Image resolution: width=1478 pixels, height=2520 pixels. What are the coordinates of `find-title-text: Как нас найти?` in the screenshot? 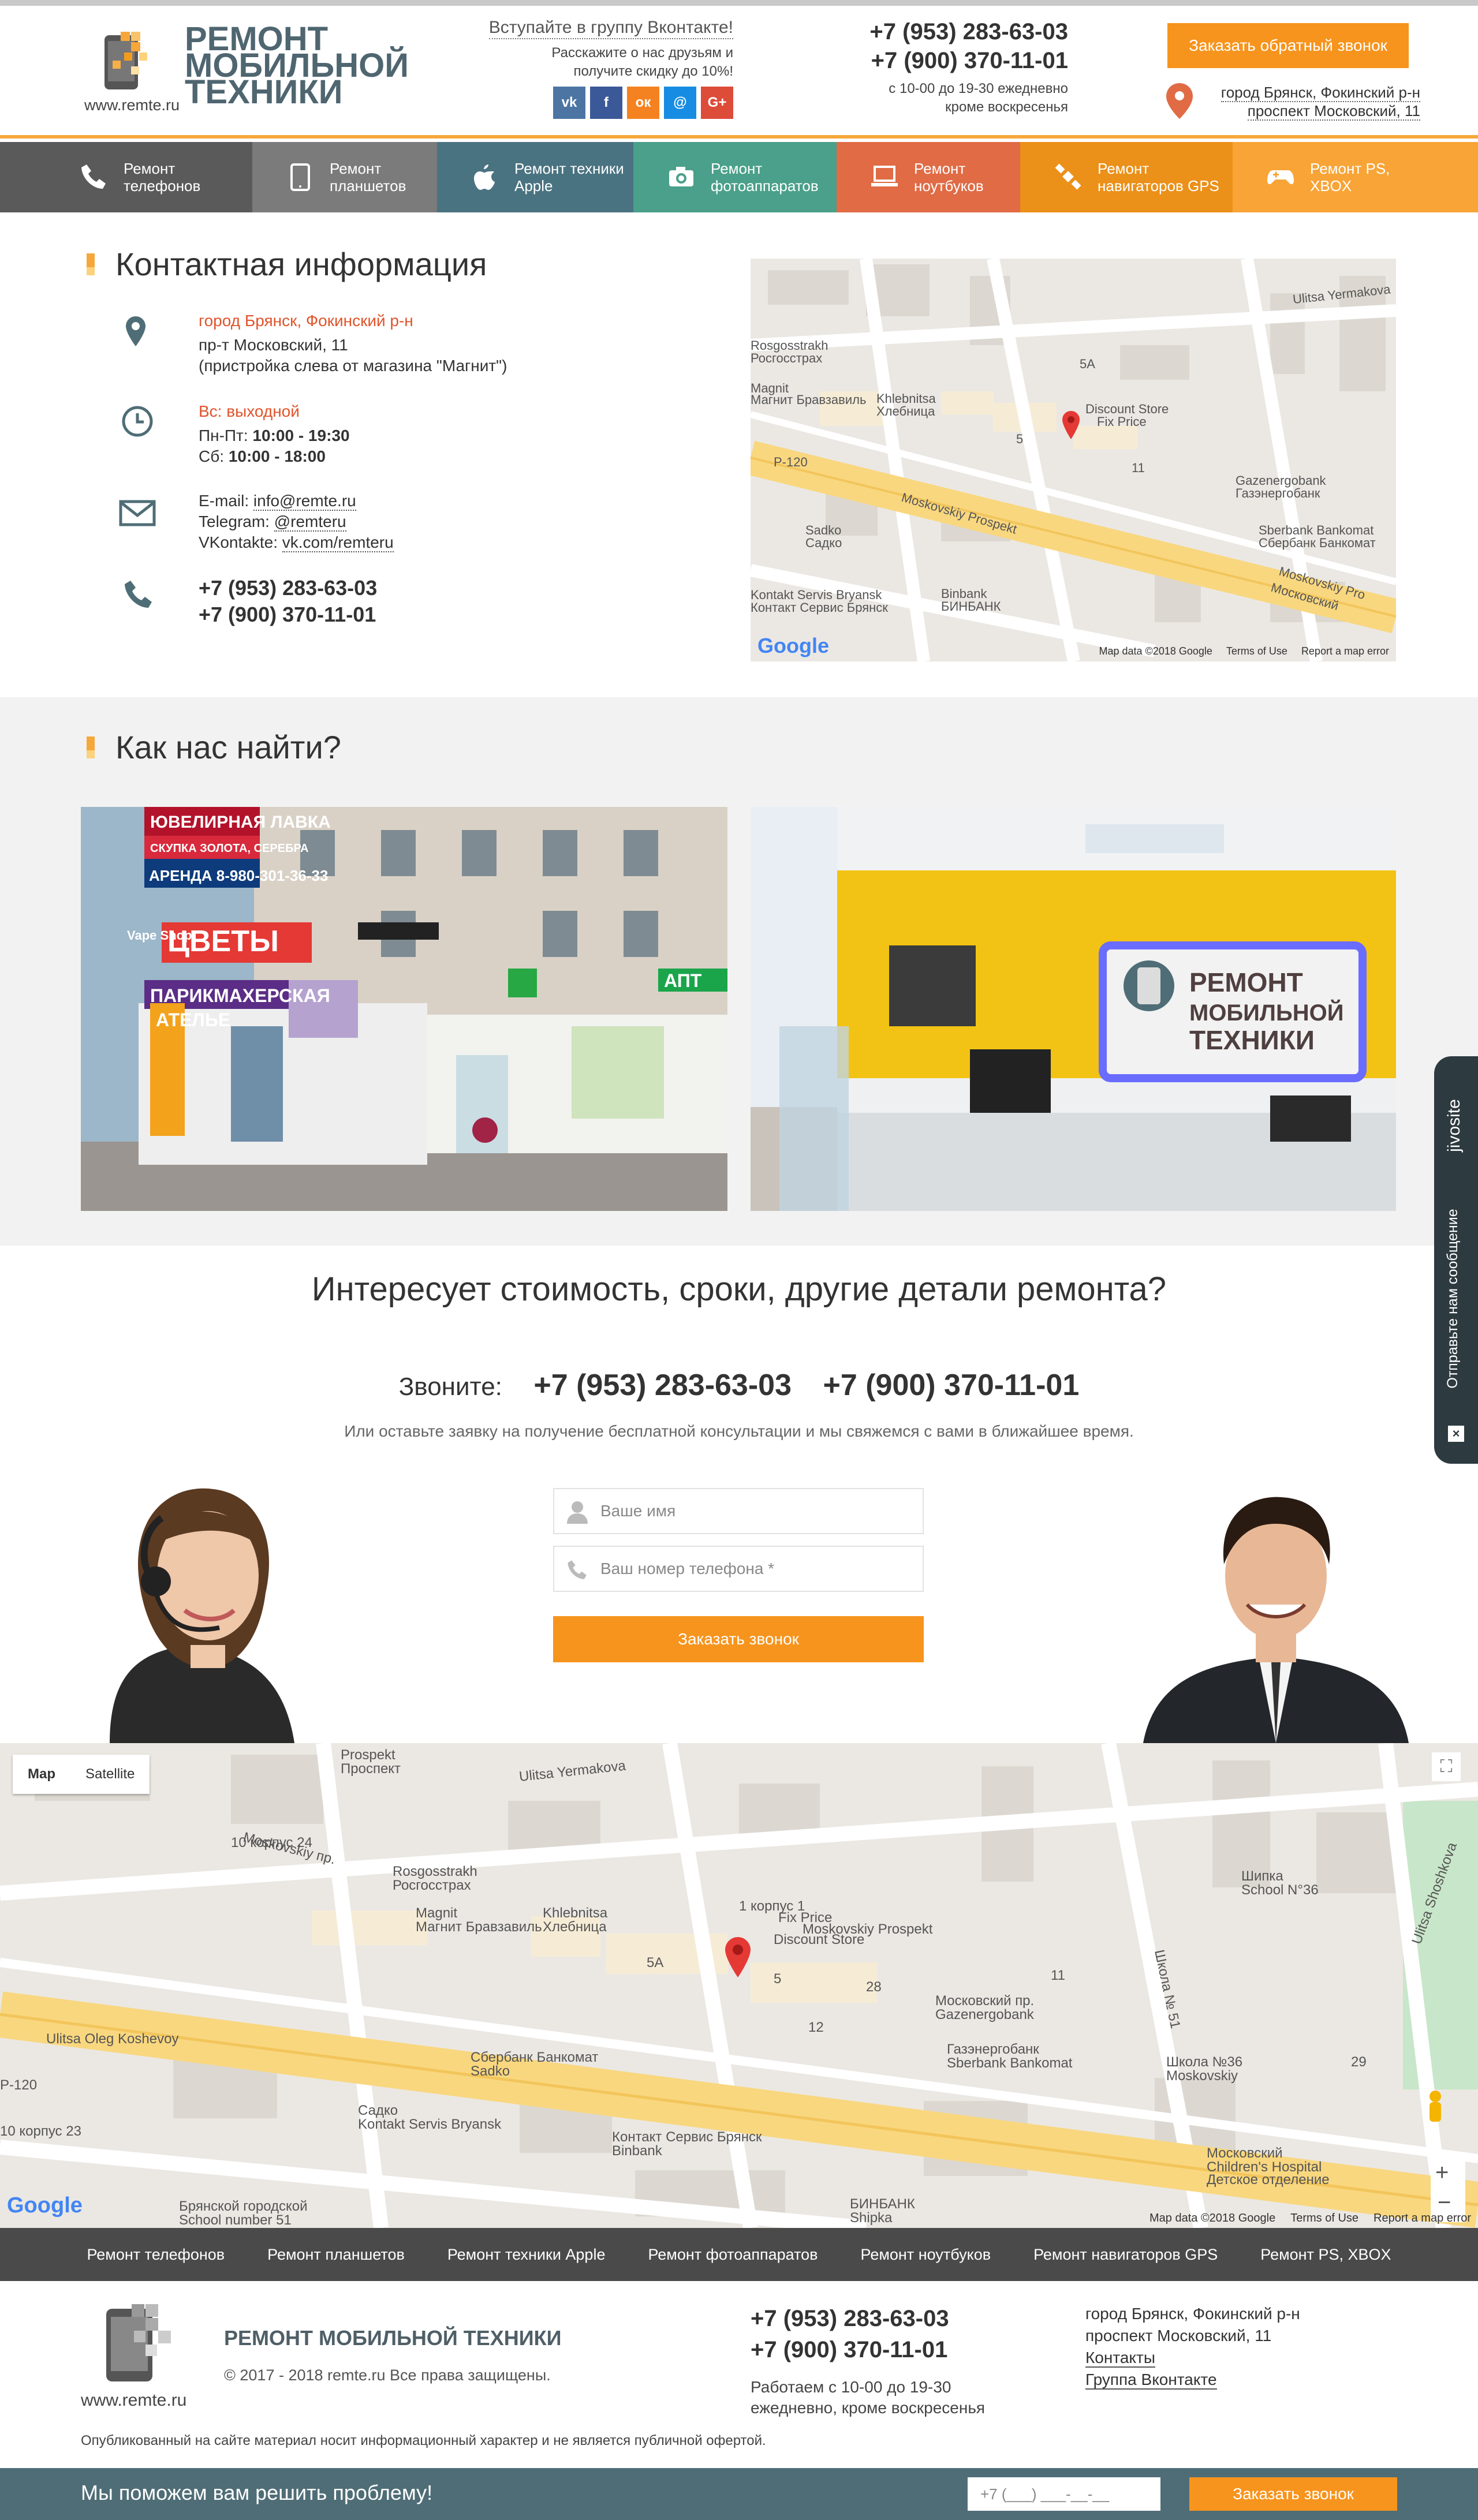 It's located at (228, 747).